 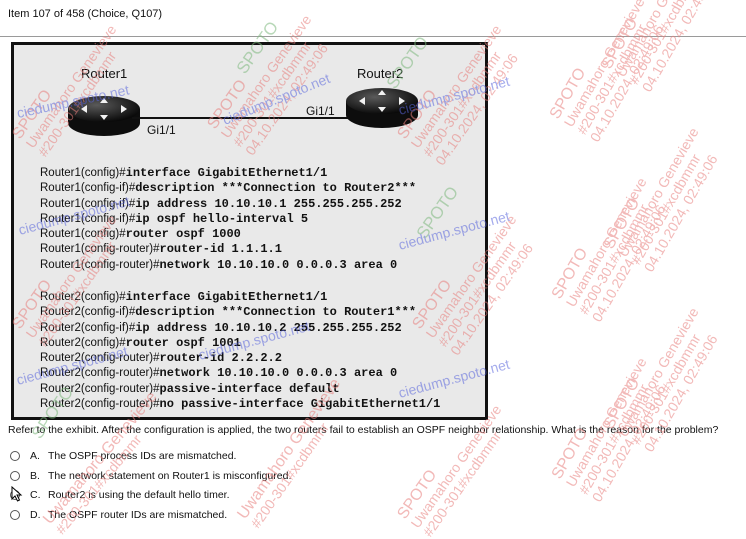 I want to click on config-command: ip address 10.10.10.2 255.255.255.252, so click(x=268, y=327).